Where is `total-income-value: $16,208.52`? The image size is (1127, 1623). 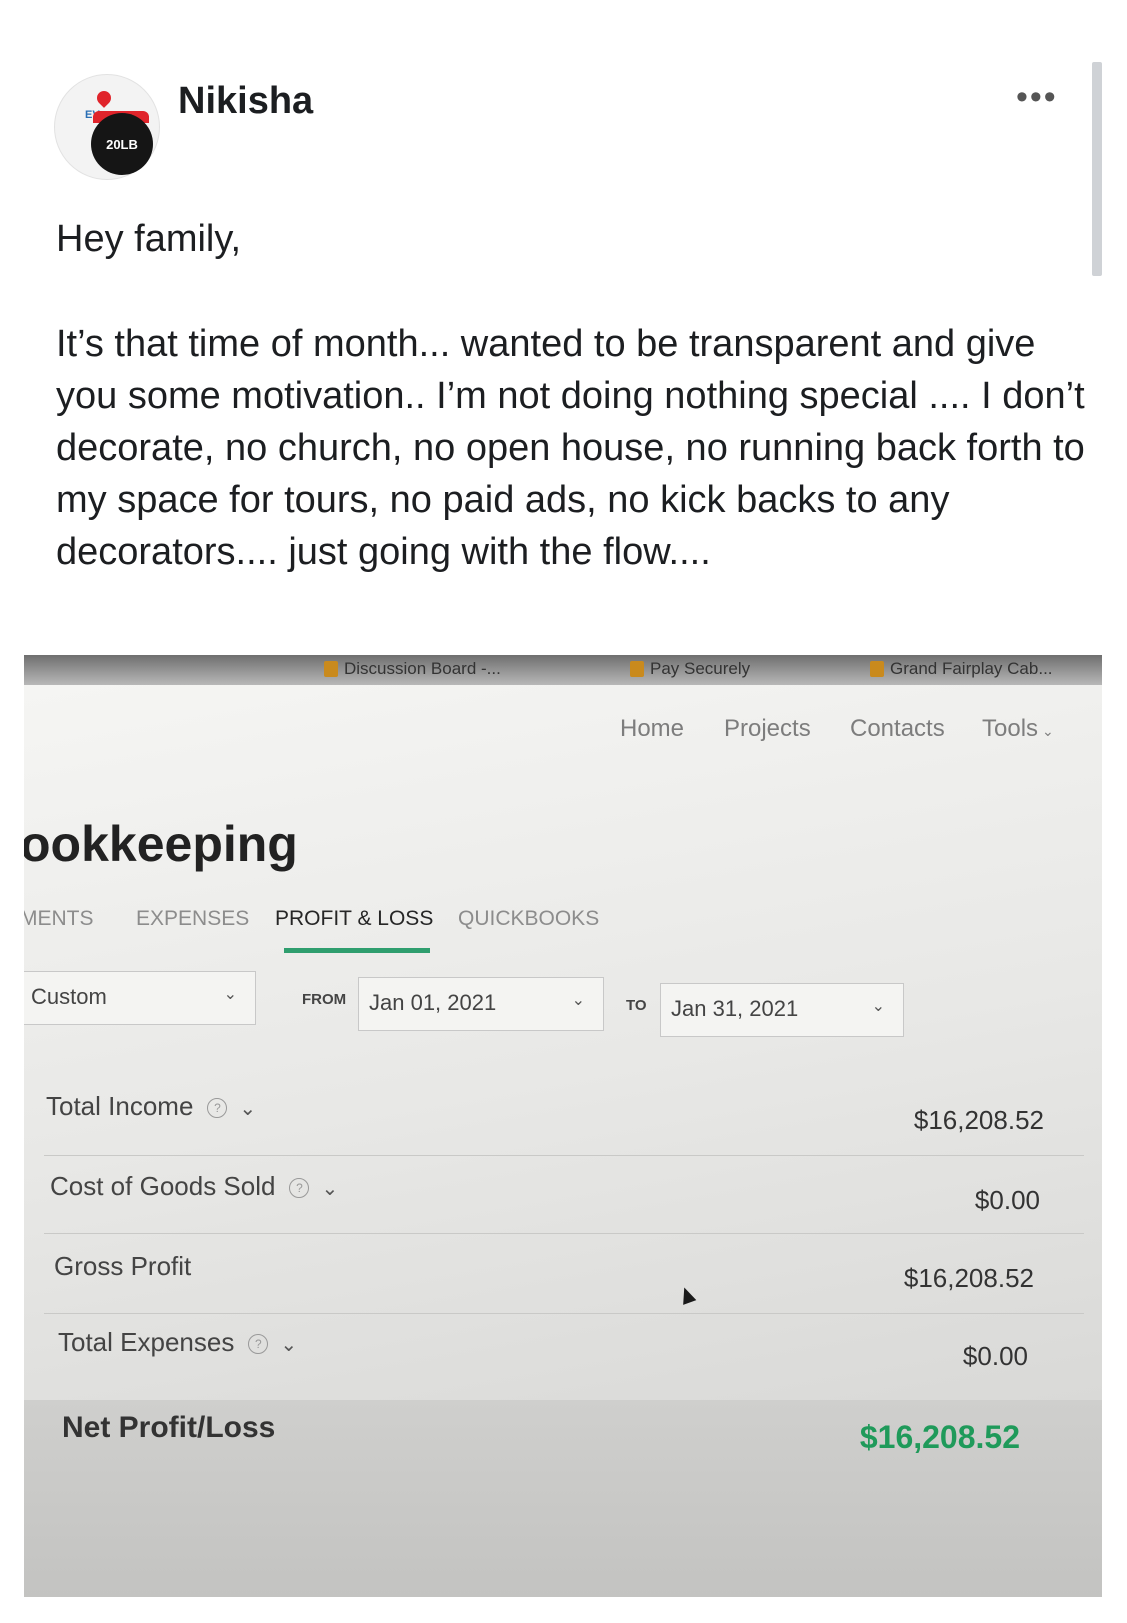
total-income-value: $16,208.52 is located at coordinates (978, 1120).